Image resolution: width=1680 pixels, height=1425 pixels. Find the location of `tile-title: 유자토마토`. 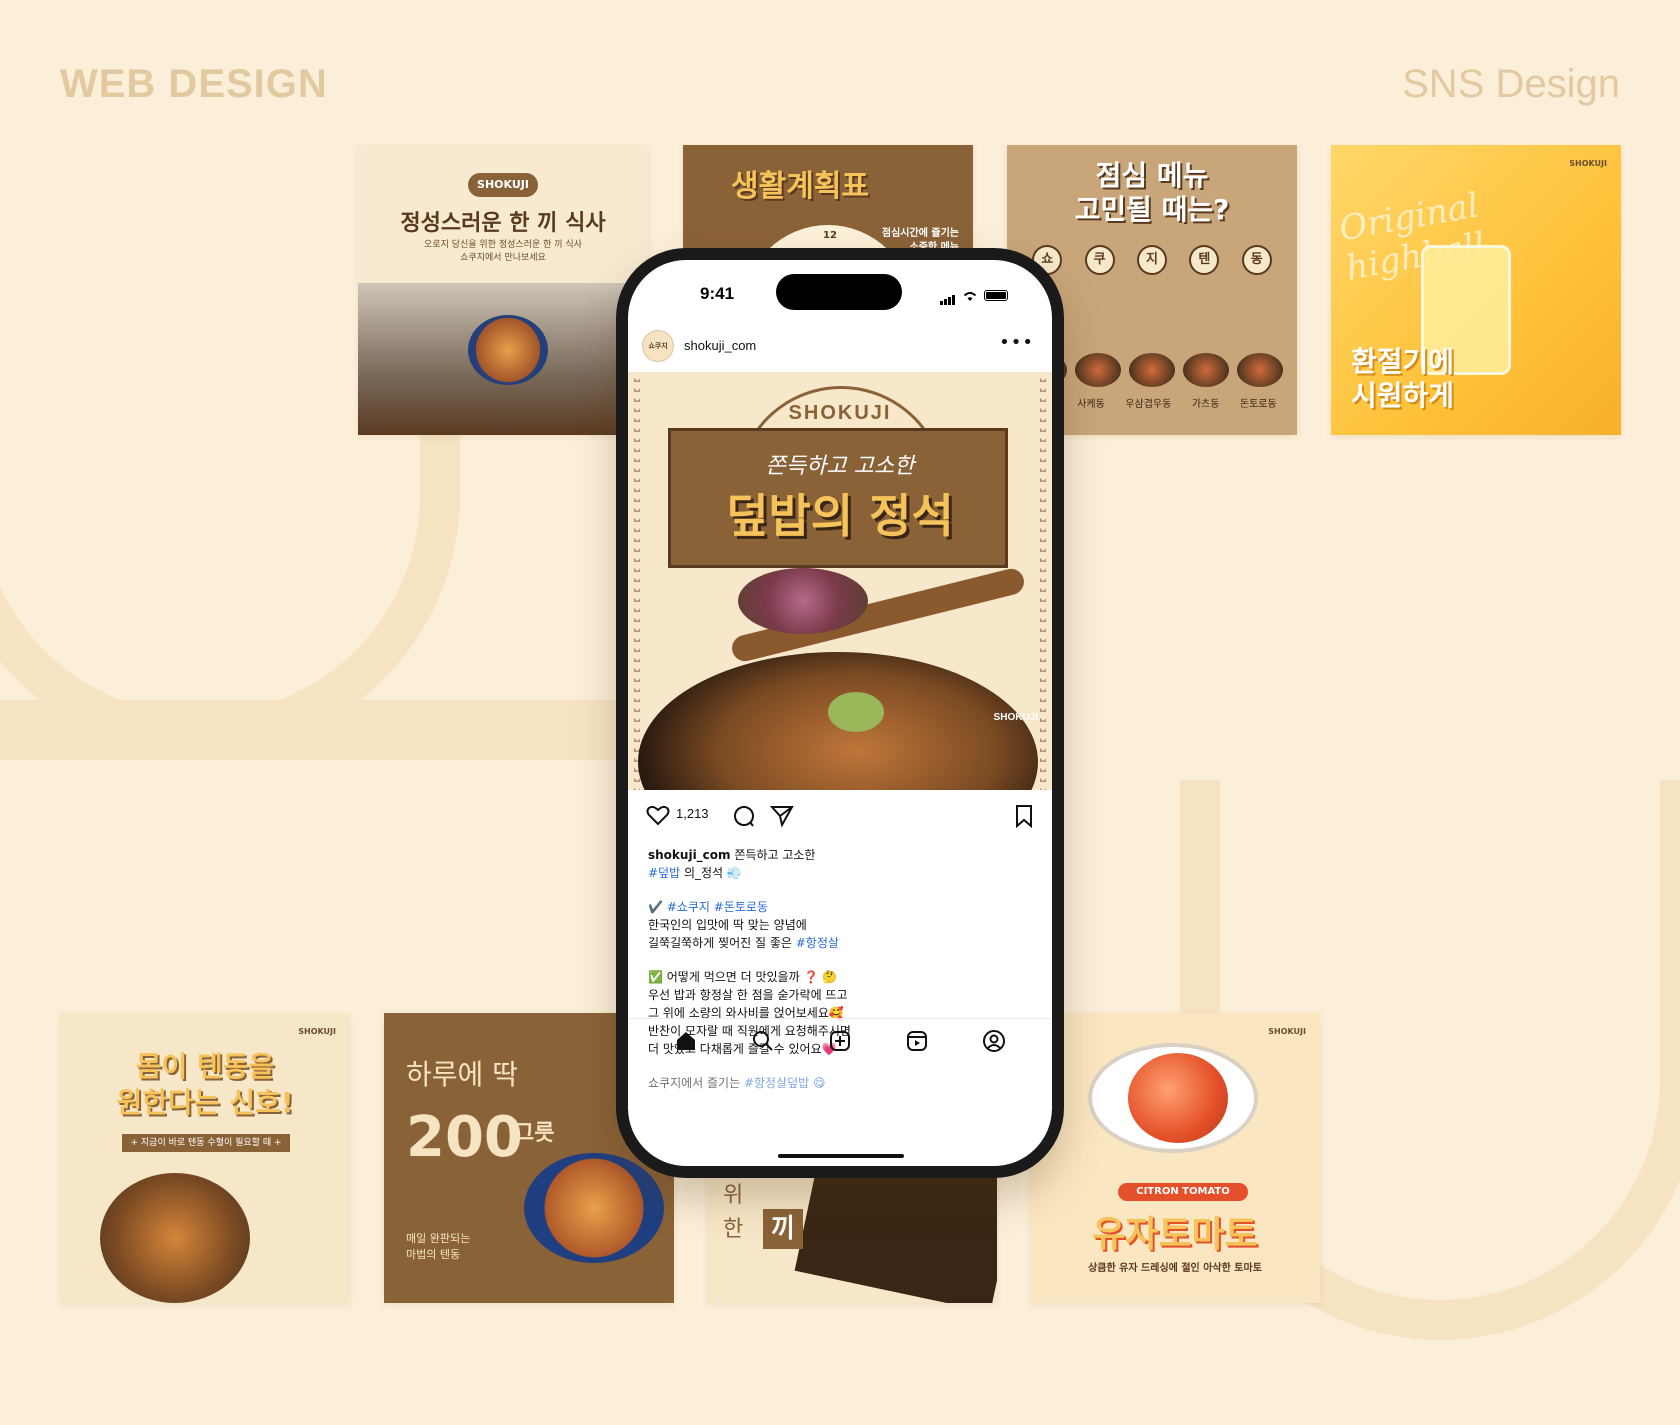

tile-title: 유자토마토 is located at coordinates (1175, 1234).